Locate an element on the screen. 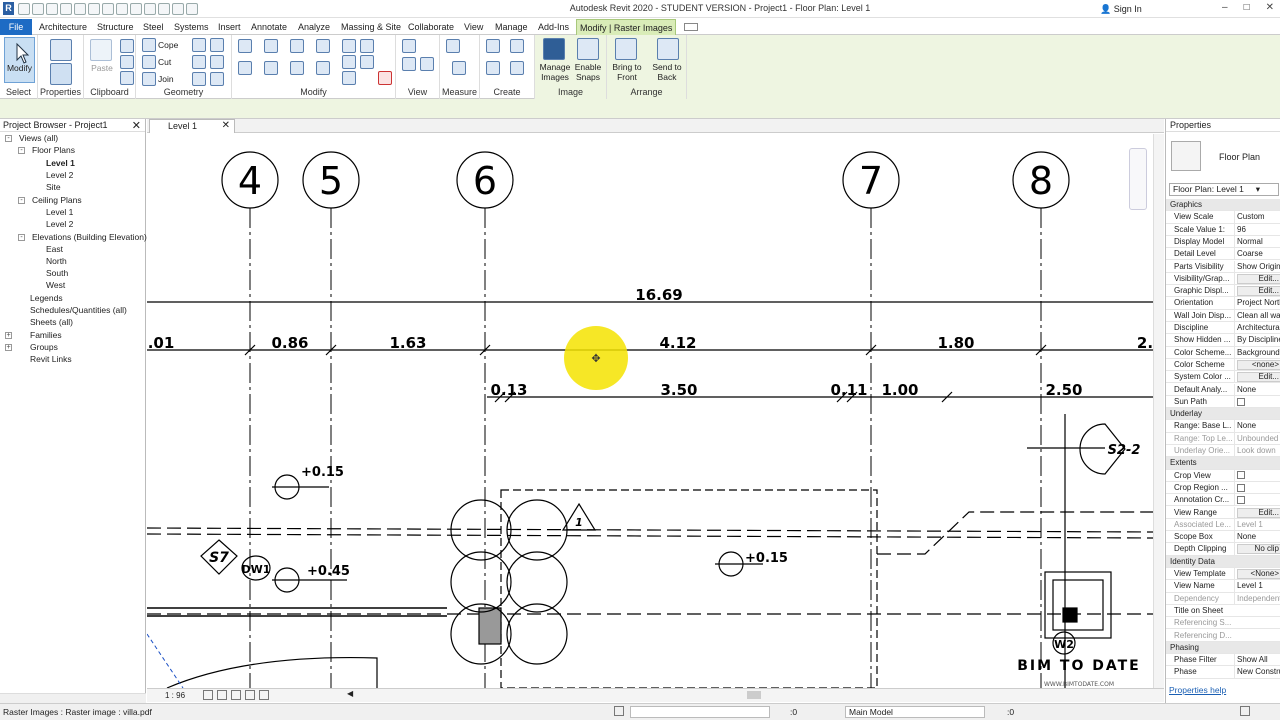  hide-element-icon is located at coordinates (427, 64).